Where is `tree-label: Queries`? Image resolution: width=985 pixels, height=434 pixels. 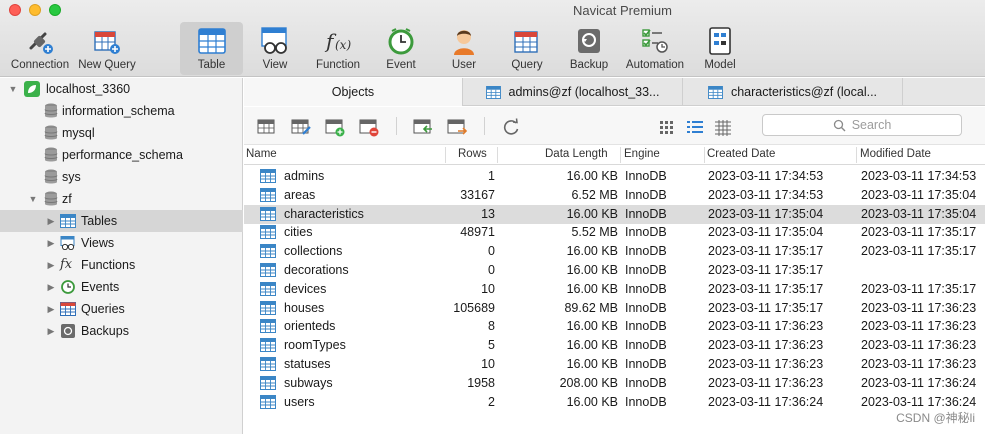
tree-label: Queries is located at coordinates (103, 309).